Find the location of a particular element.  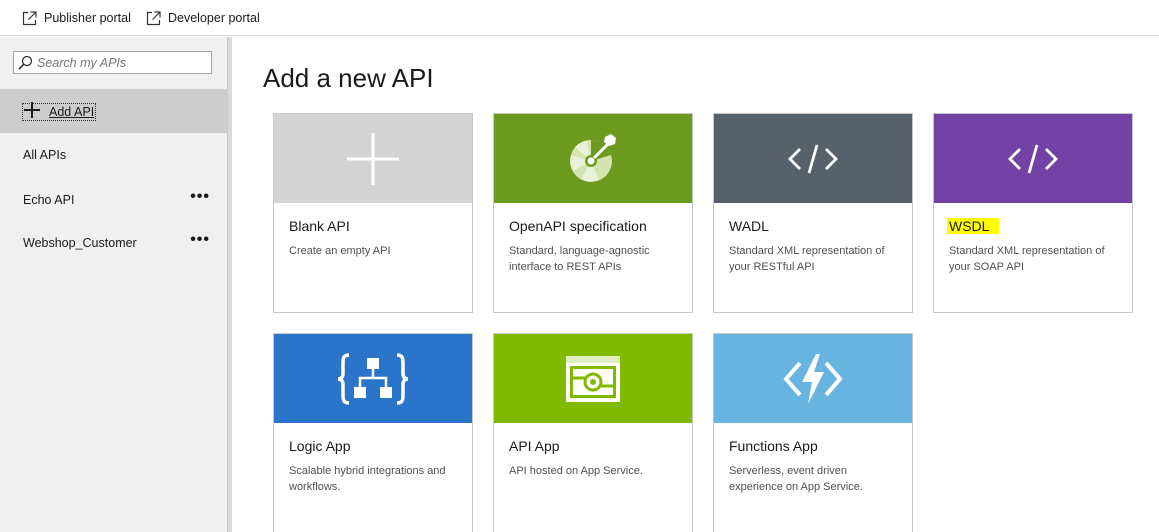

tile-title: API App is located at coordinates (534, 446).